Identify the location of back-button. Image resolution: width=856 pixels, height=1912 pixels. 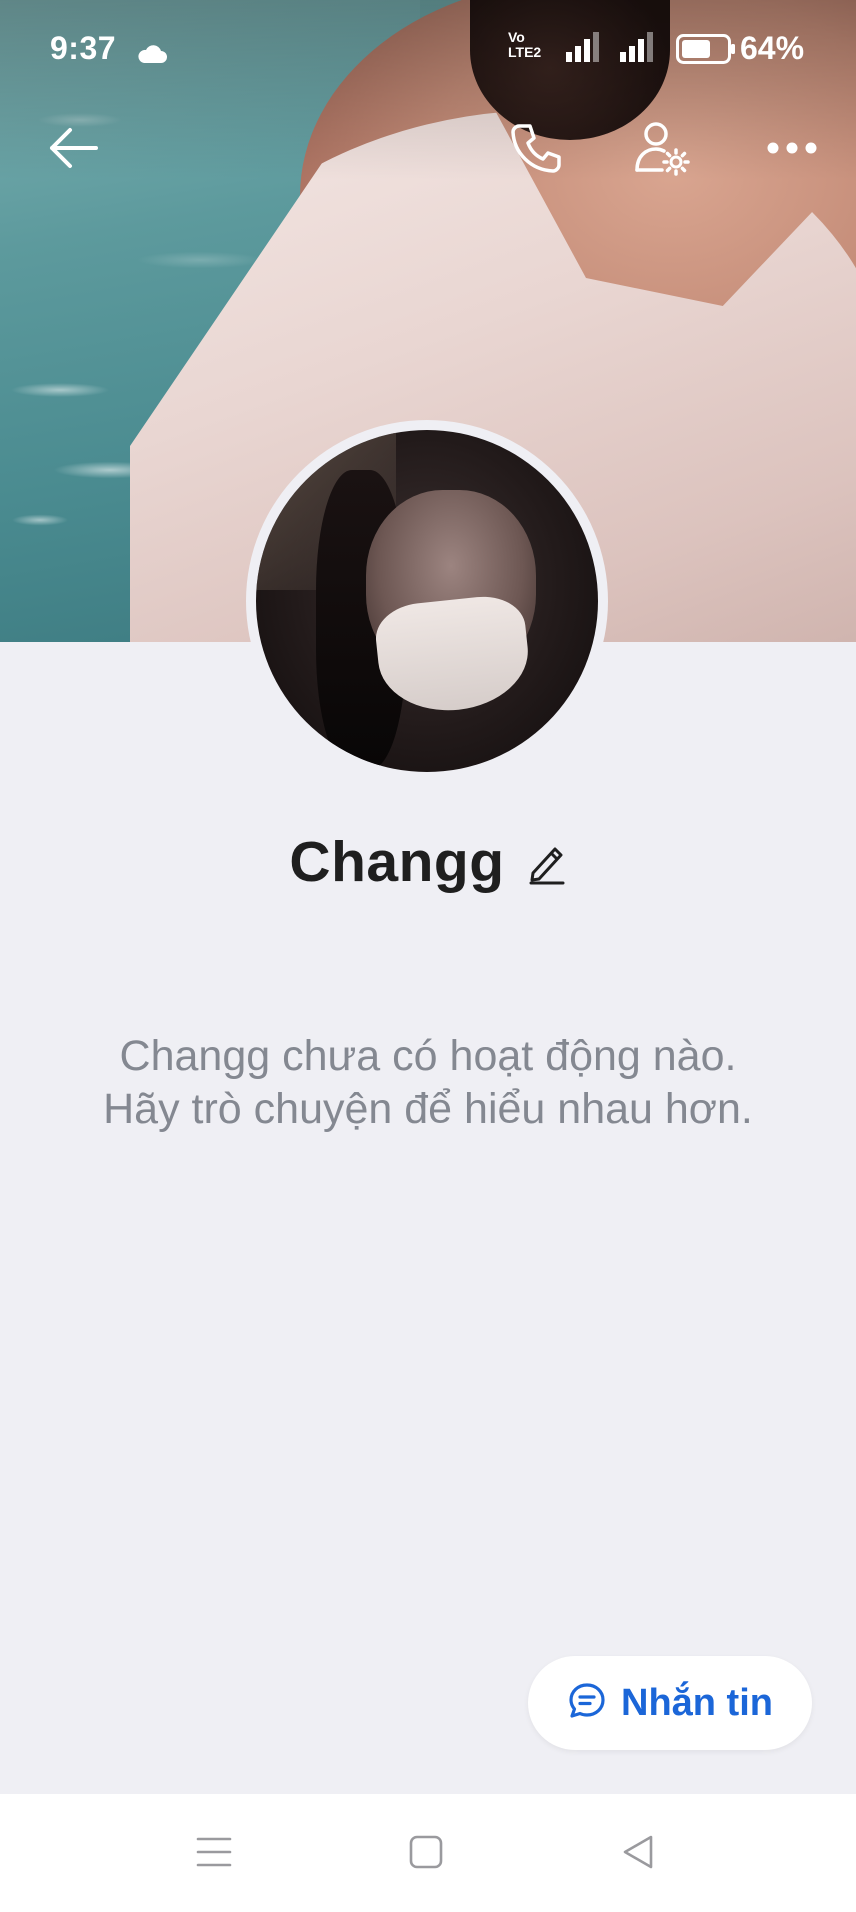
(74, 150).